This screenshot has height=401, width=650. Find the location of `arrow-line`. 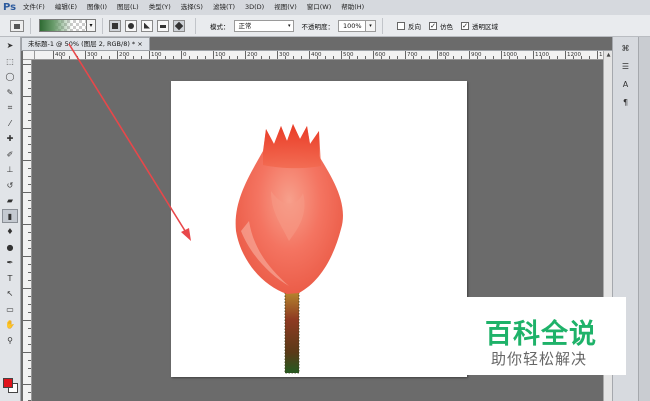

arrow-line is located at coordinates (128, 139).